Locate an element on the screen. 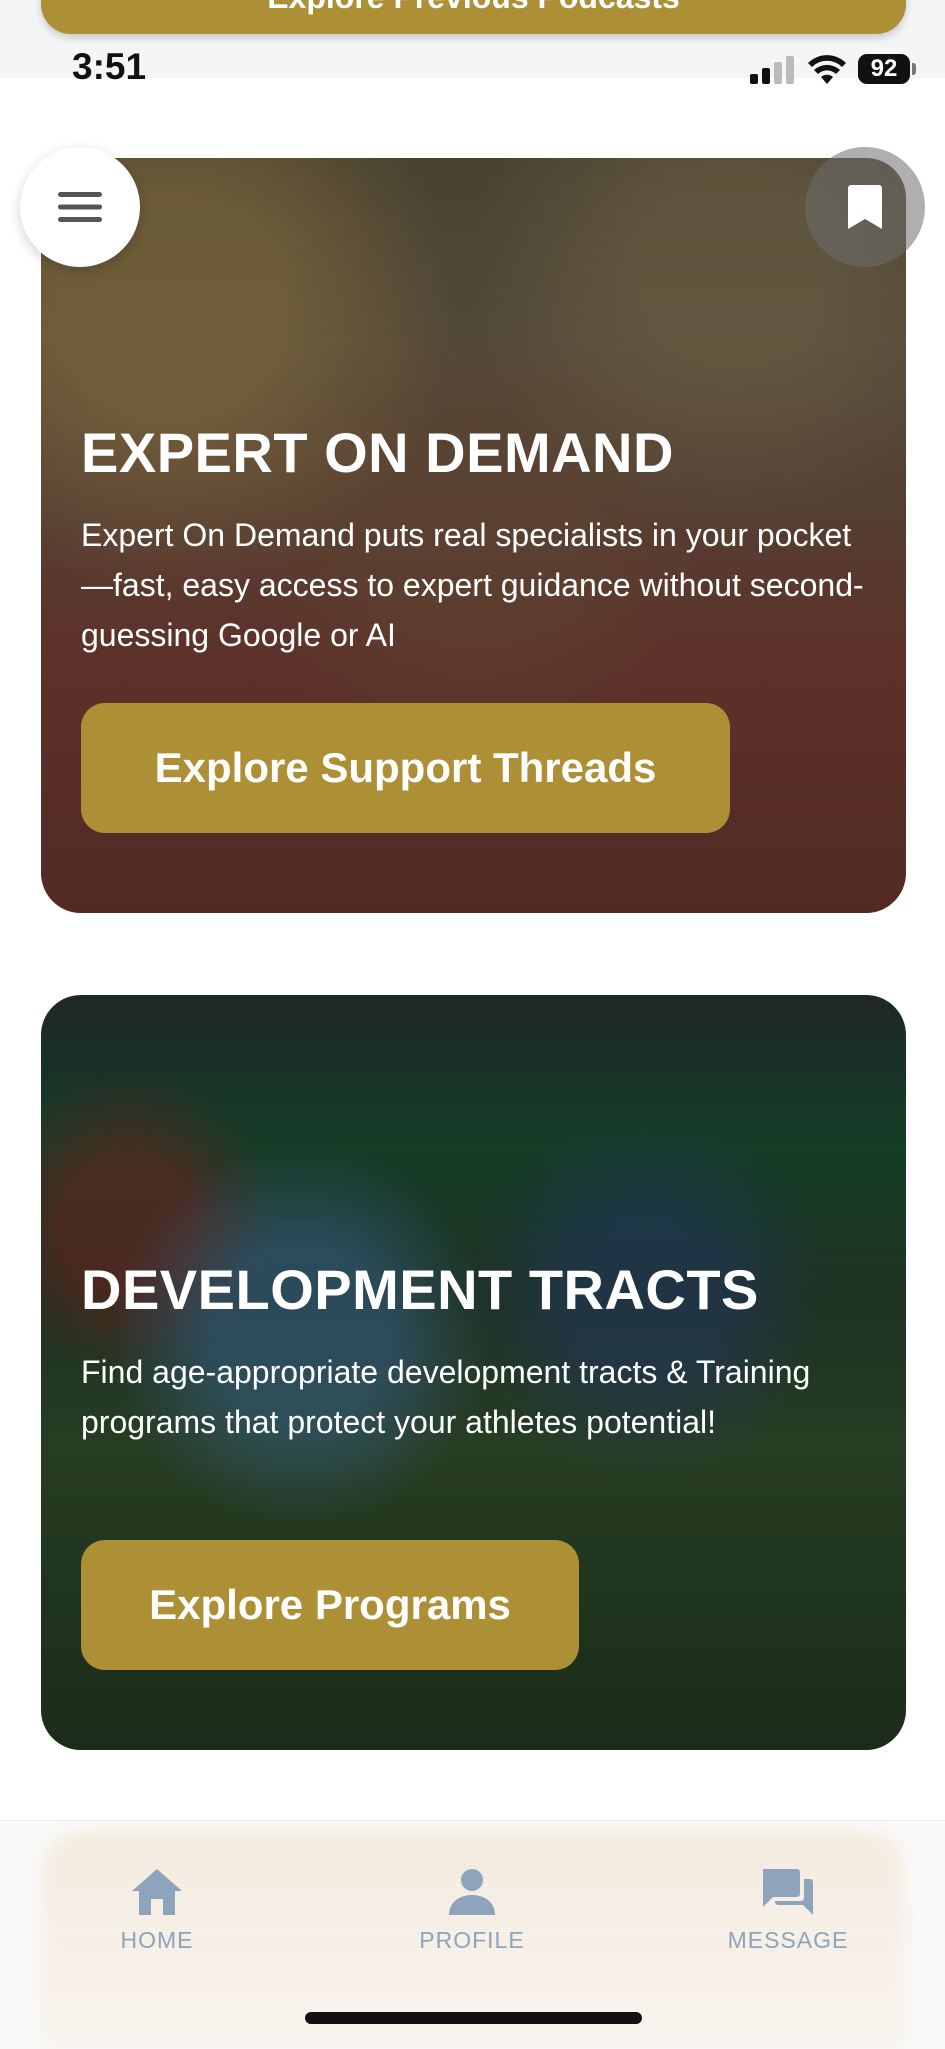 The height and width of the screenshot is (2049, 945). tab-label: HOME is located at coordinates (157, 1940).